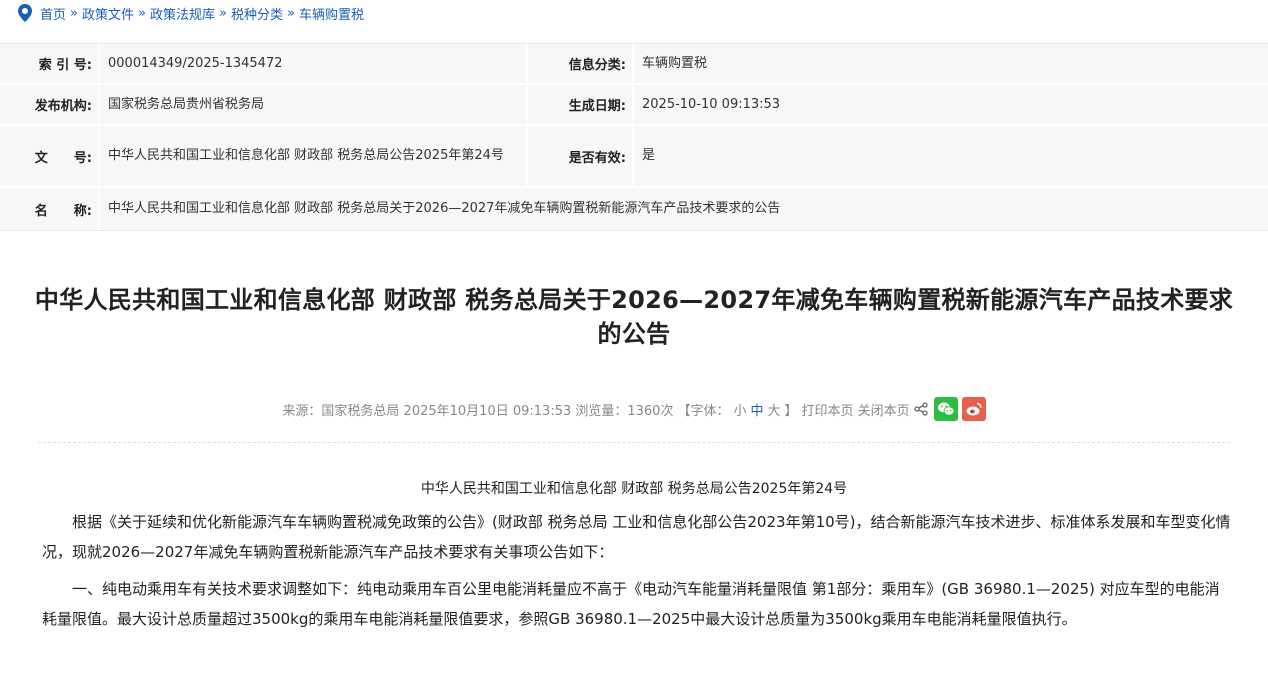 The height and width of the screenshot is (683, 1268). Describe the element at coordinates (50, 63) in the screenshot. I see `index-label: 索 引 号:` at that location.